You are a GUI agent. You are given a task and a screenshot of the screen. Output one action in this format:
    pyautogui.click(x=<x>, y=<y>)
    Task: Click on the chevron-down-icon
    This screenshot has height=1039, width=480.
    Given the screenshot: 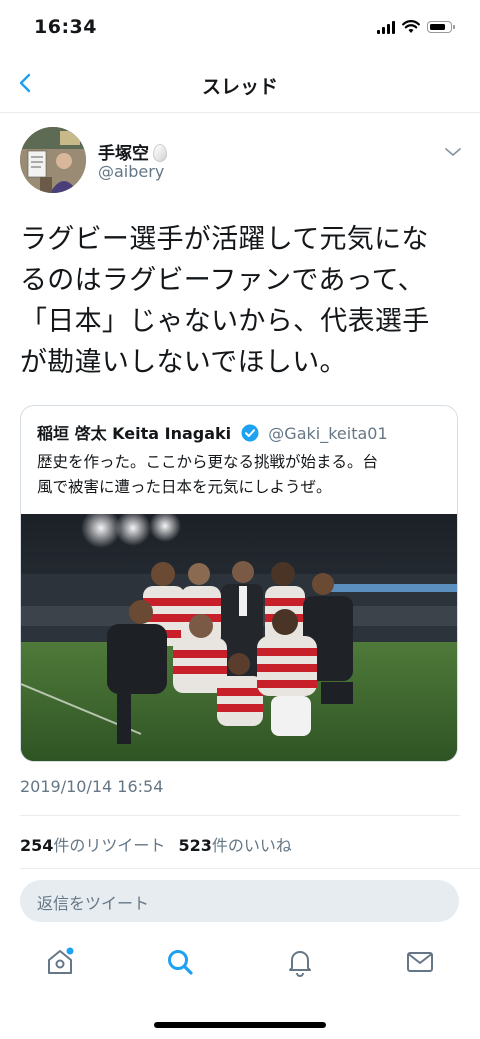 What is the action you would take?
    pyautogui.click(x=453, y=152)
    